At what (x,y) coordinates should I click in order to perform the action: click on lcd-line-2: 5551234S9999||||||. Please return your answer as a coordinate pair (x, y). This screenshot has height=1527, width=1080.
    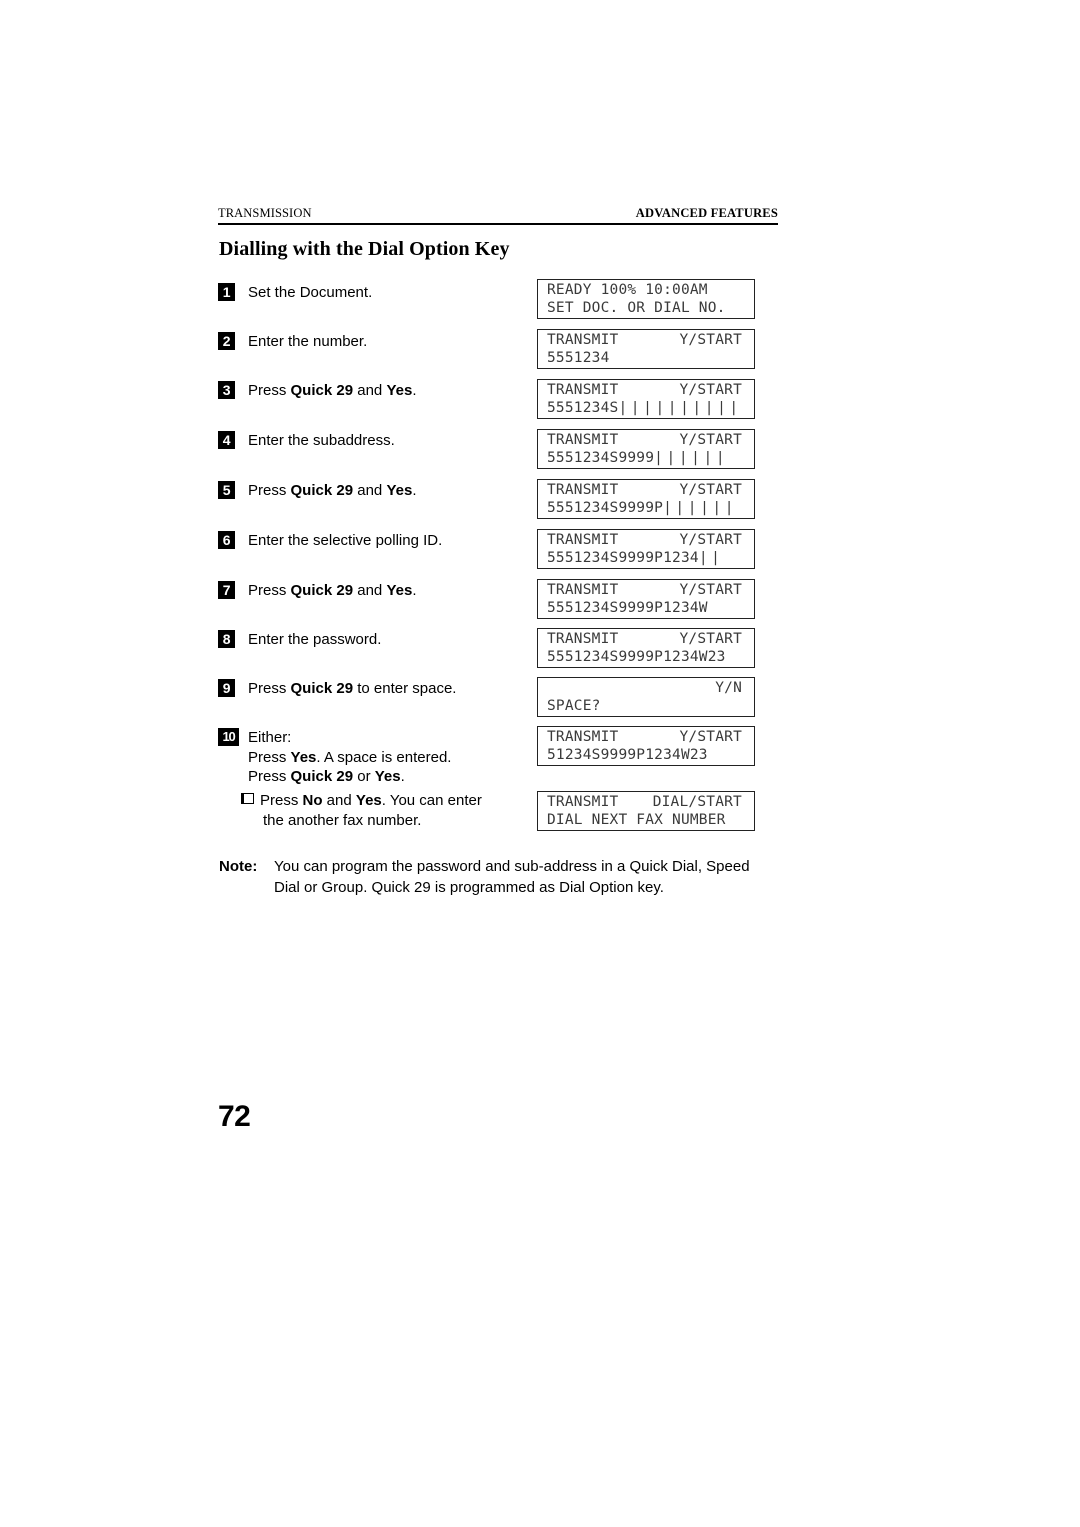
    Looking at the image, I should click on (650, 458).